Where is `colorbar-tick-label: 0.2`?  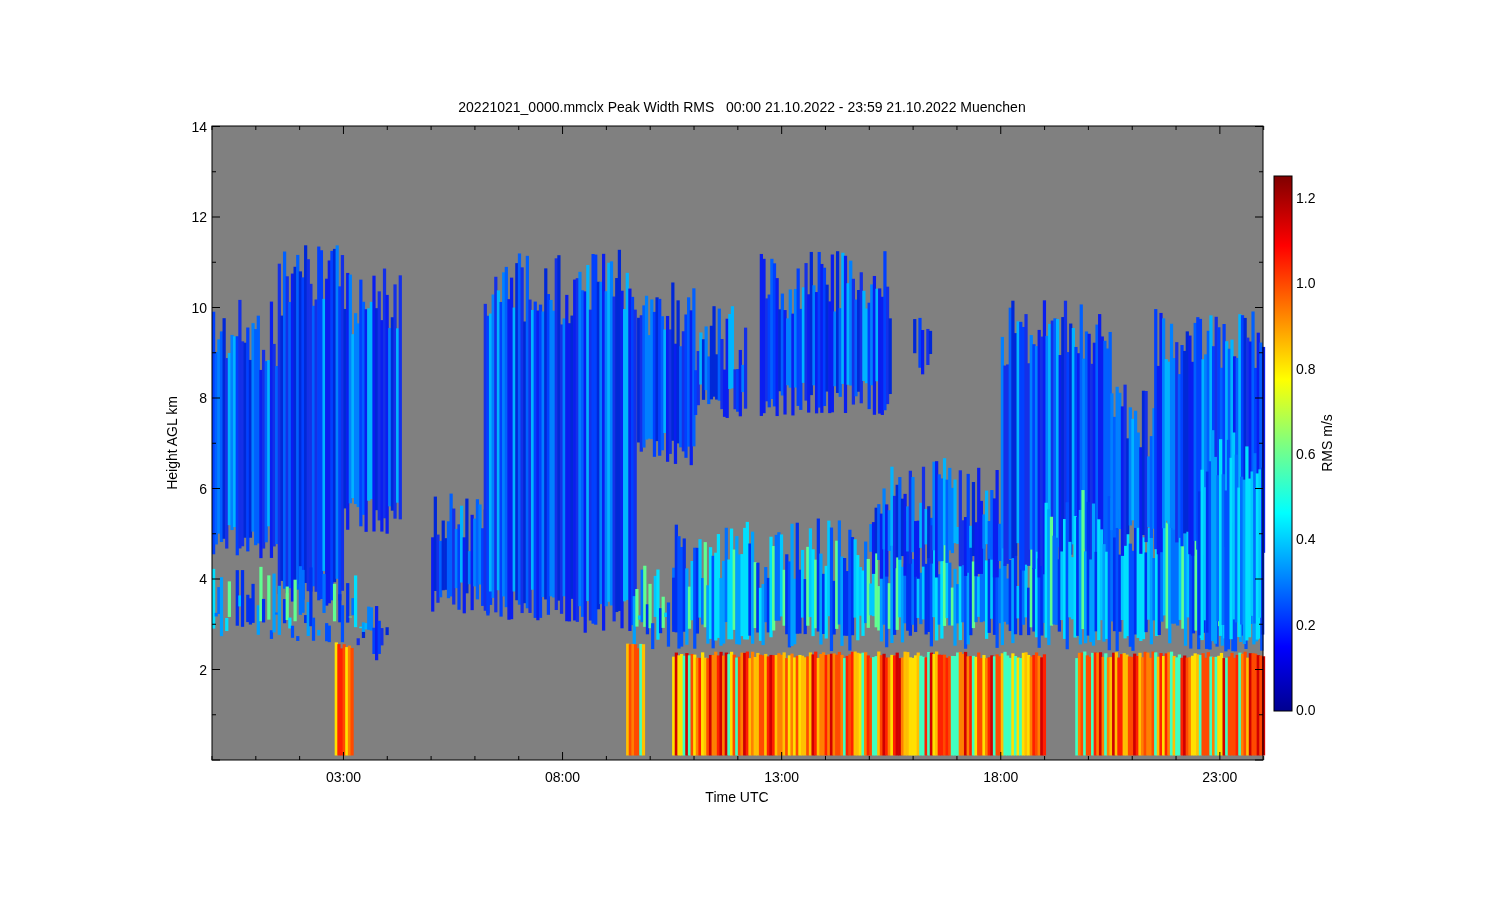
colorbar-tick-label: 0.2 is located at coordinates (1306, 624).